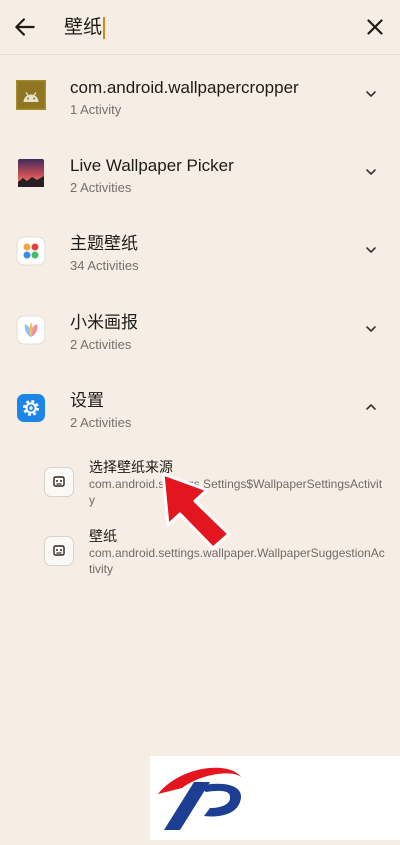 The height and width of the screenshot is (845, 400). Describe the element at coordinates (200, 190) in the screenshot. I see `app-row-live-wallpaper-picker: Live Wallpaper Picker 2 Activities` at that location.